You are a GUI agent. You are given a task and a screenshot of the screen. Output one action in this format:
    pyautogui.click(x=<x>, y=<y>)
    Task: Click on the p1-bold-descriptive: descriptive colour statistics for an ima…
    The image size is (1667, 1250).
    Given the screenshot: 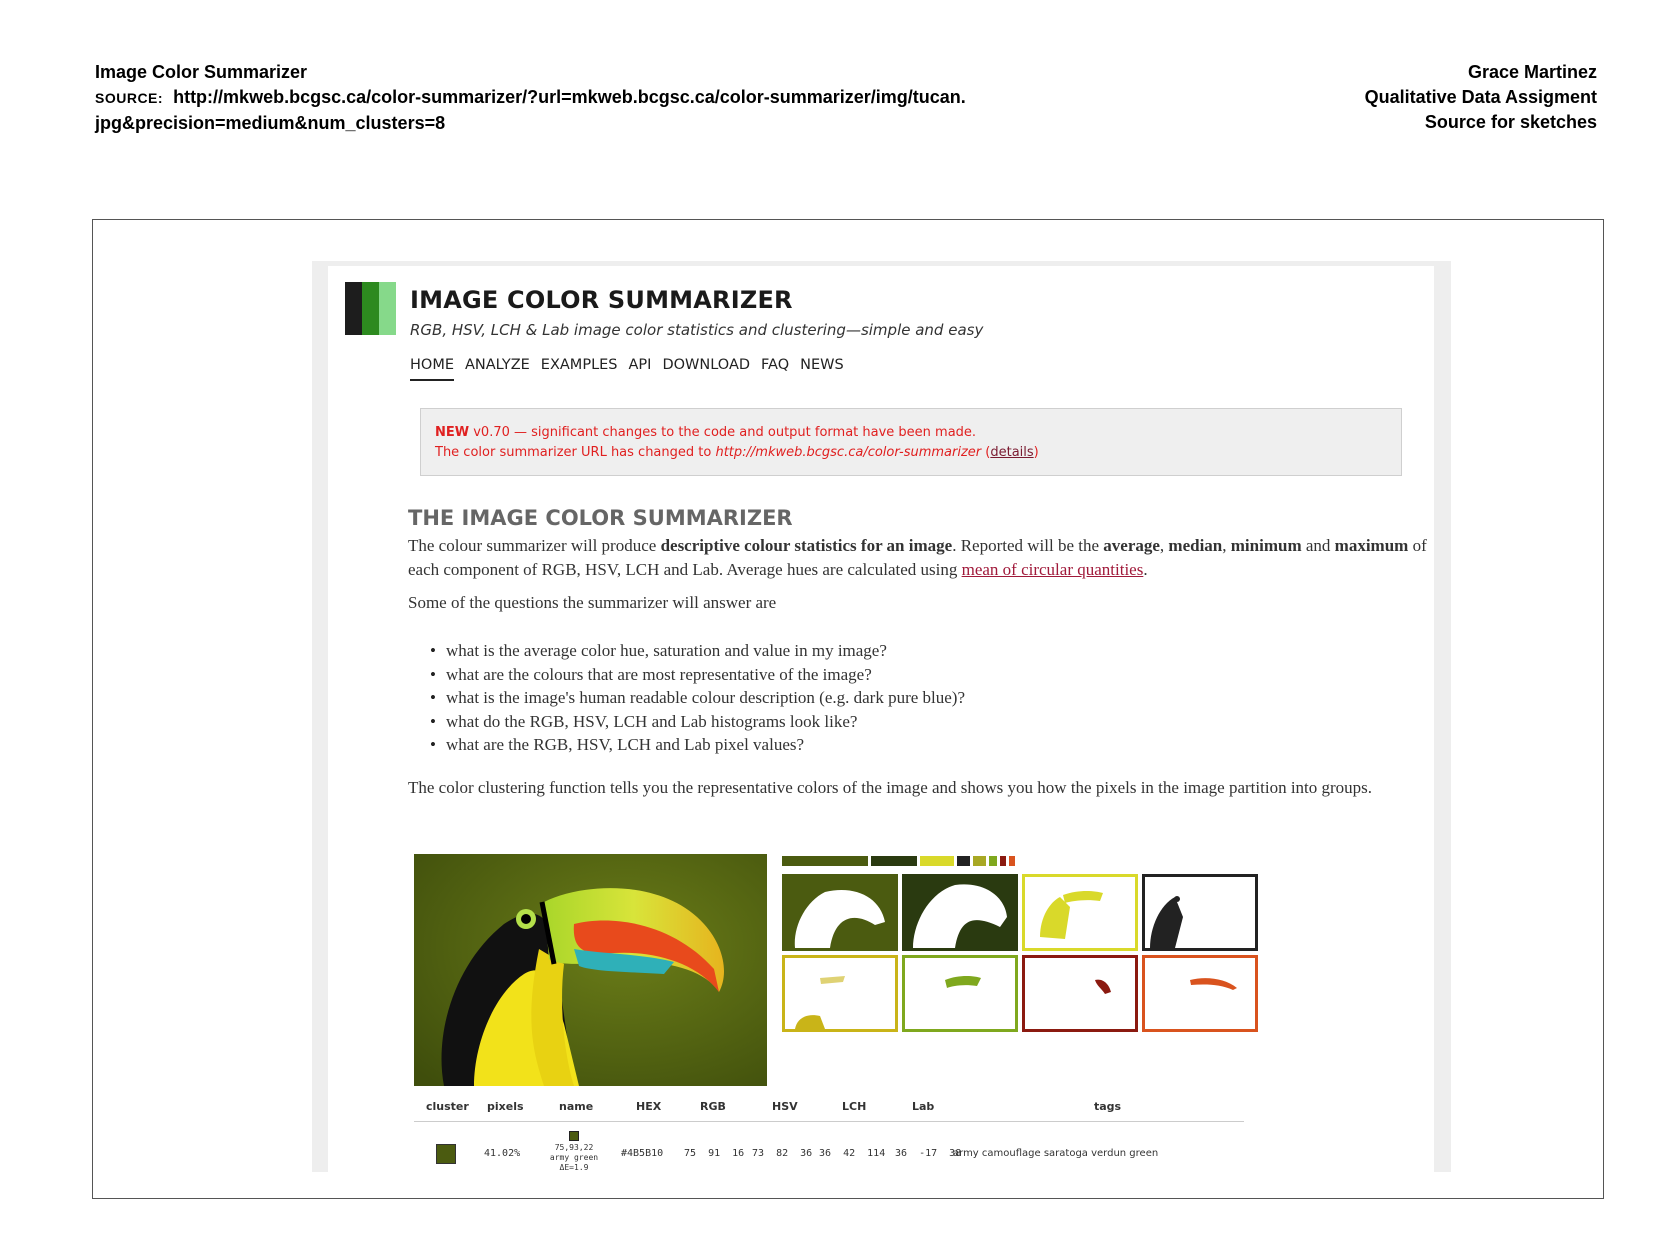 What is the action you would take?
    pyautogui.click(x=806, y=545)
    